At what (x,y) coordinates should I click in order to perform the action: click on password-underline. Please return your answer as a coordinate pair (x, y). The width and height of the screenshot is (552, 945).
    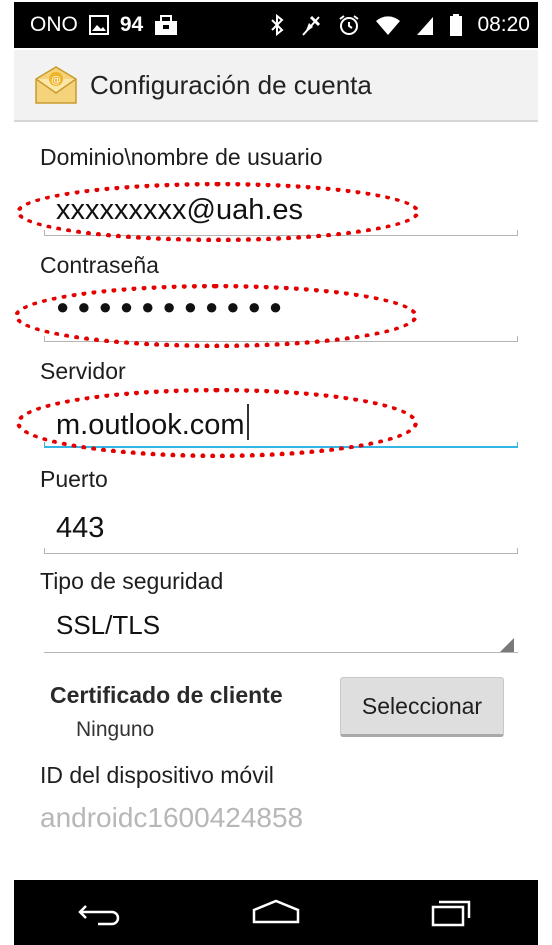
    Looking at the image, I should click on (281, 339).